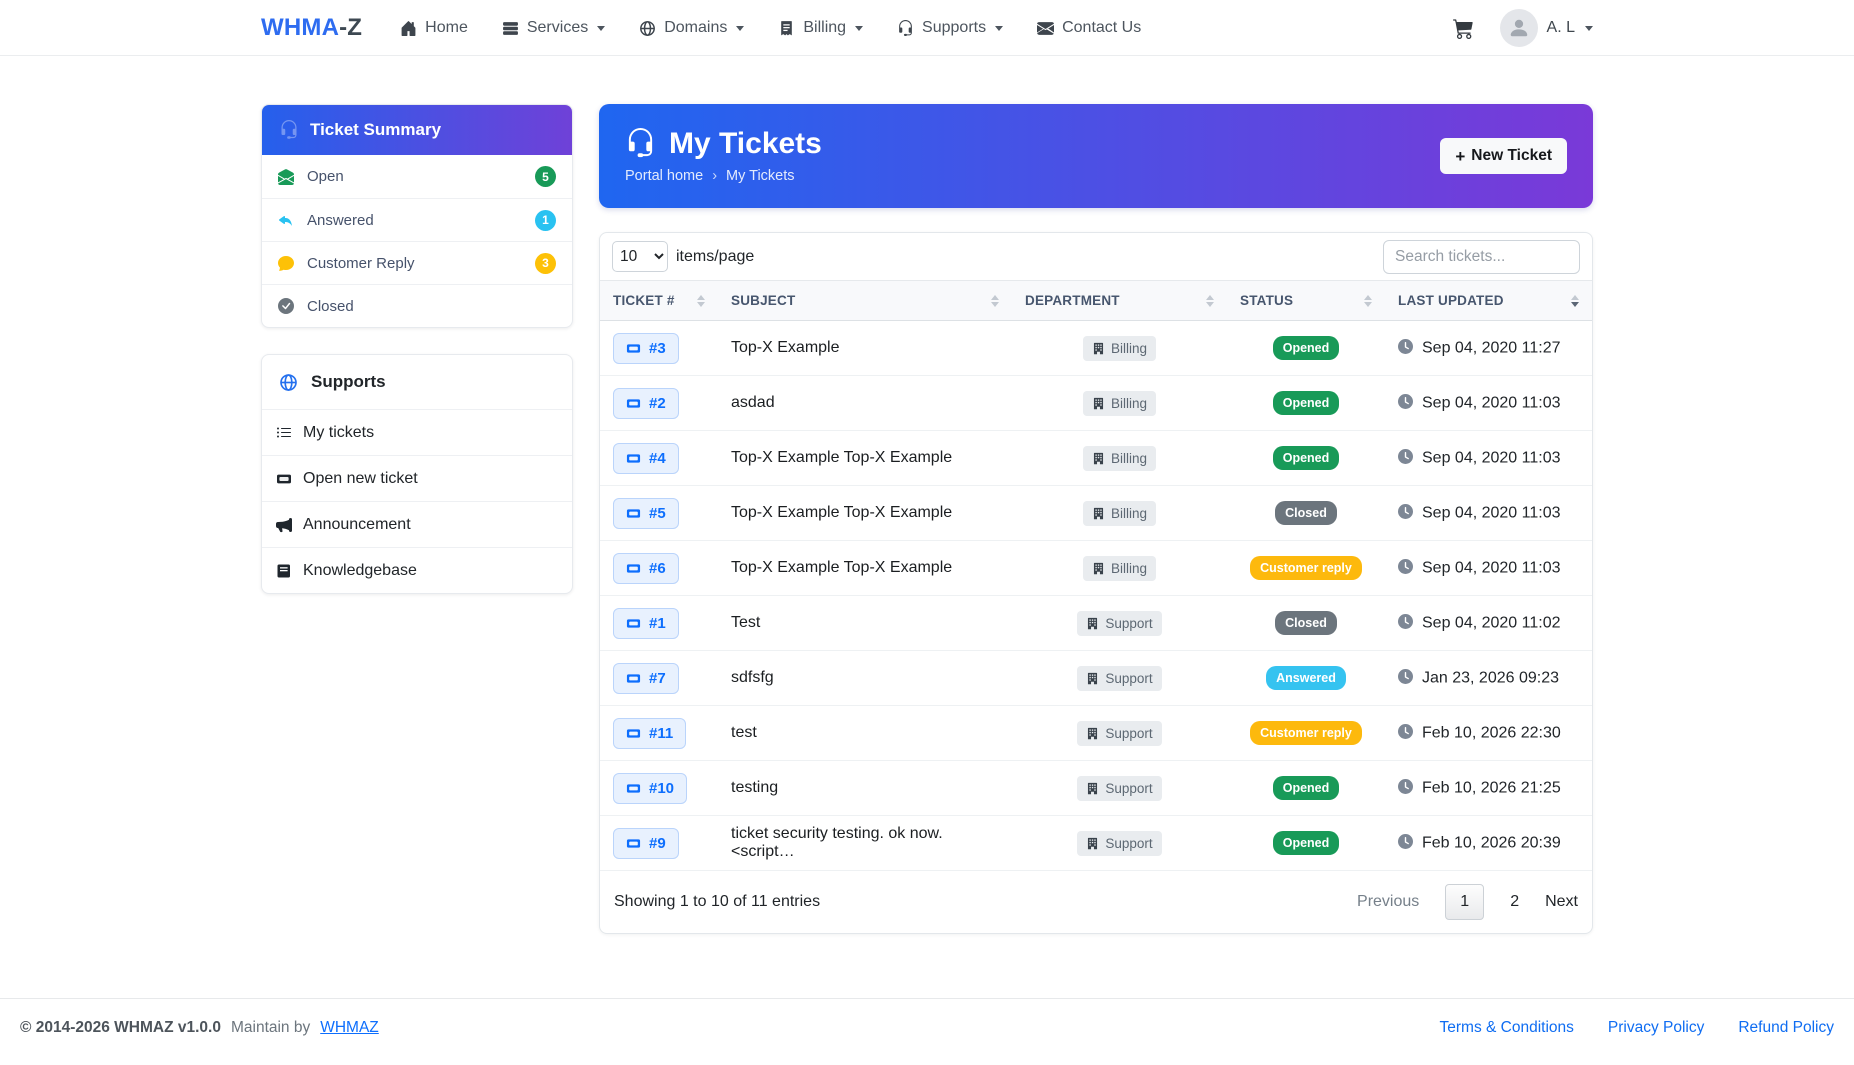  What do you see at coordinates (664, 176) in the screenshot?
I see `breadcrumb-portal-home: Portal home` at bounding box center [664, 176].